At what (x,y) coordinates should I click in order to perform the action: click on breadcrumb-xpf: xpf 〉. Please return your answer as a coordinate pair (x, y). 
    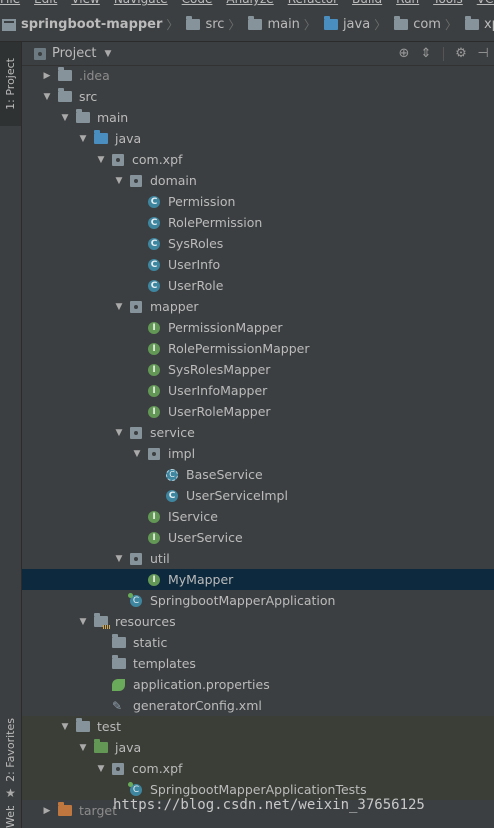
    Looking at the image, I should click on (478, 24).